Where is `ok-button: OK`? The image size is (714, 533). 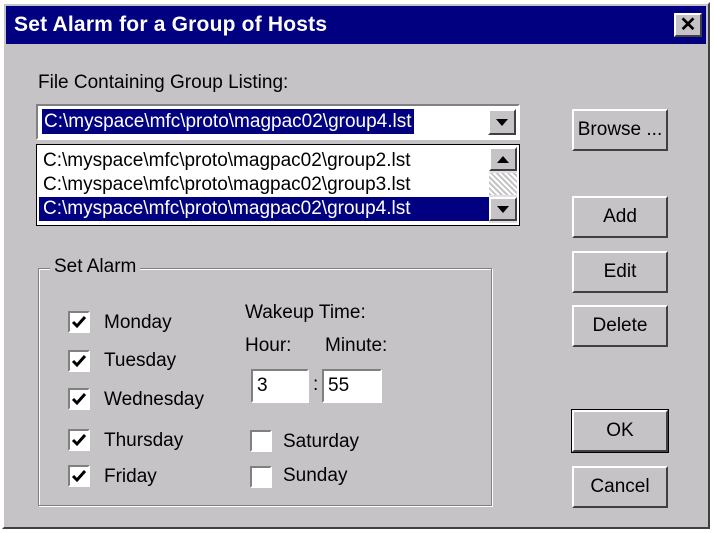
ok-button: OK is located at coordinates (620, 431).